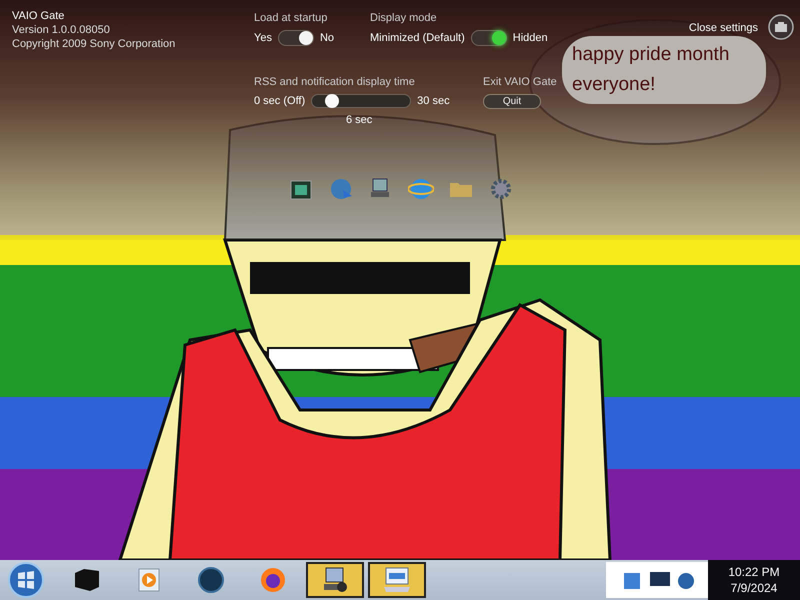 The image size is (800, 600). Describe the element at coordinates (291, 18) in the screenshot. I see `setting-label: Load at startup` at that location.